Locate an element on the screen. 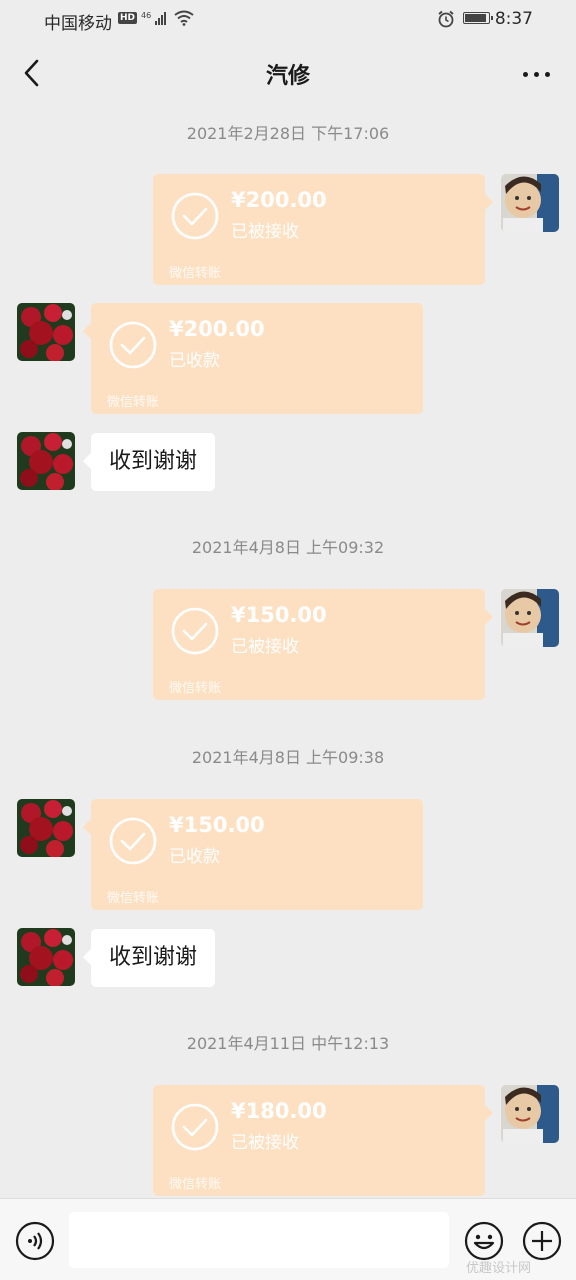 The image size is (576, 1280). timestamp: 2021年4月11日 中午12:13 is located at coordinates (288, 1043).